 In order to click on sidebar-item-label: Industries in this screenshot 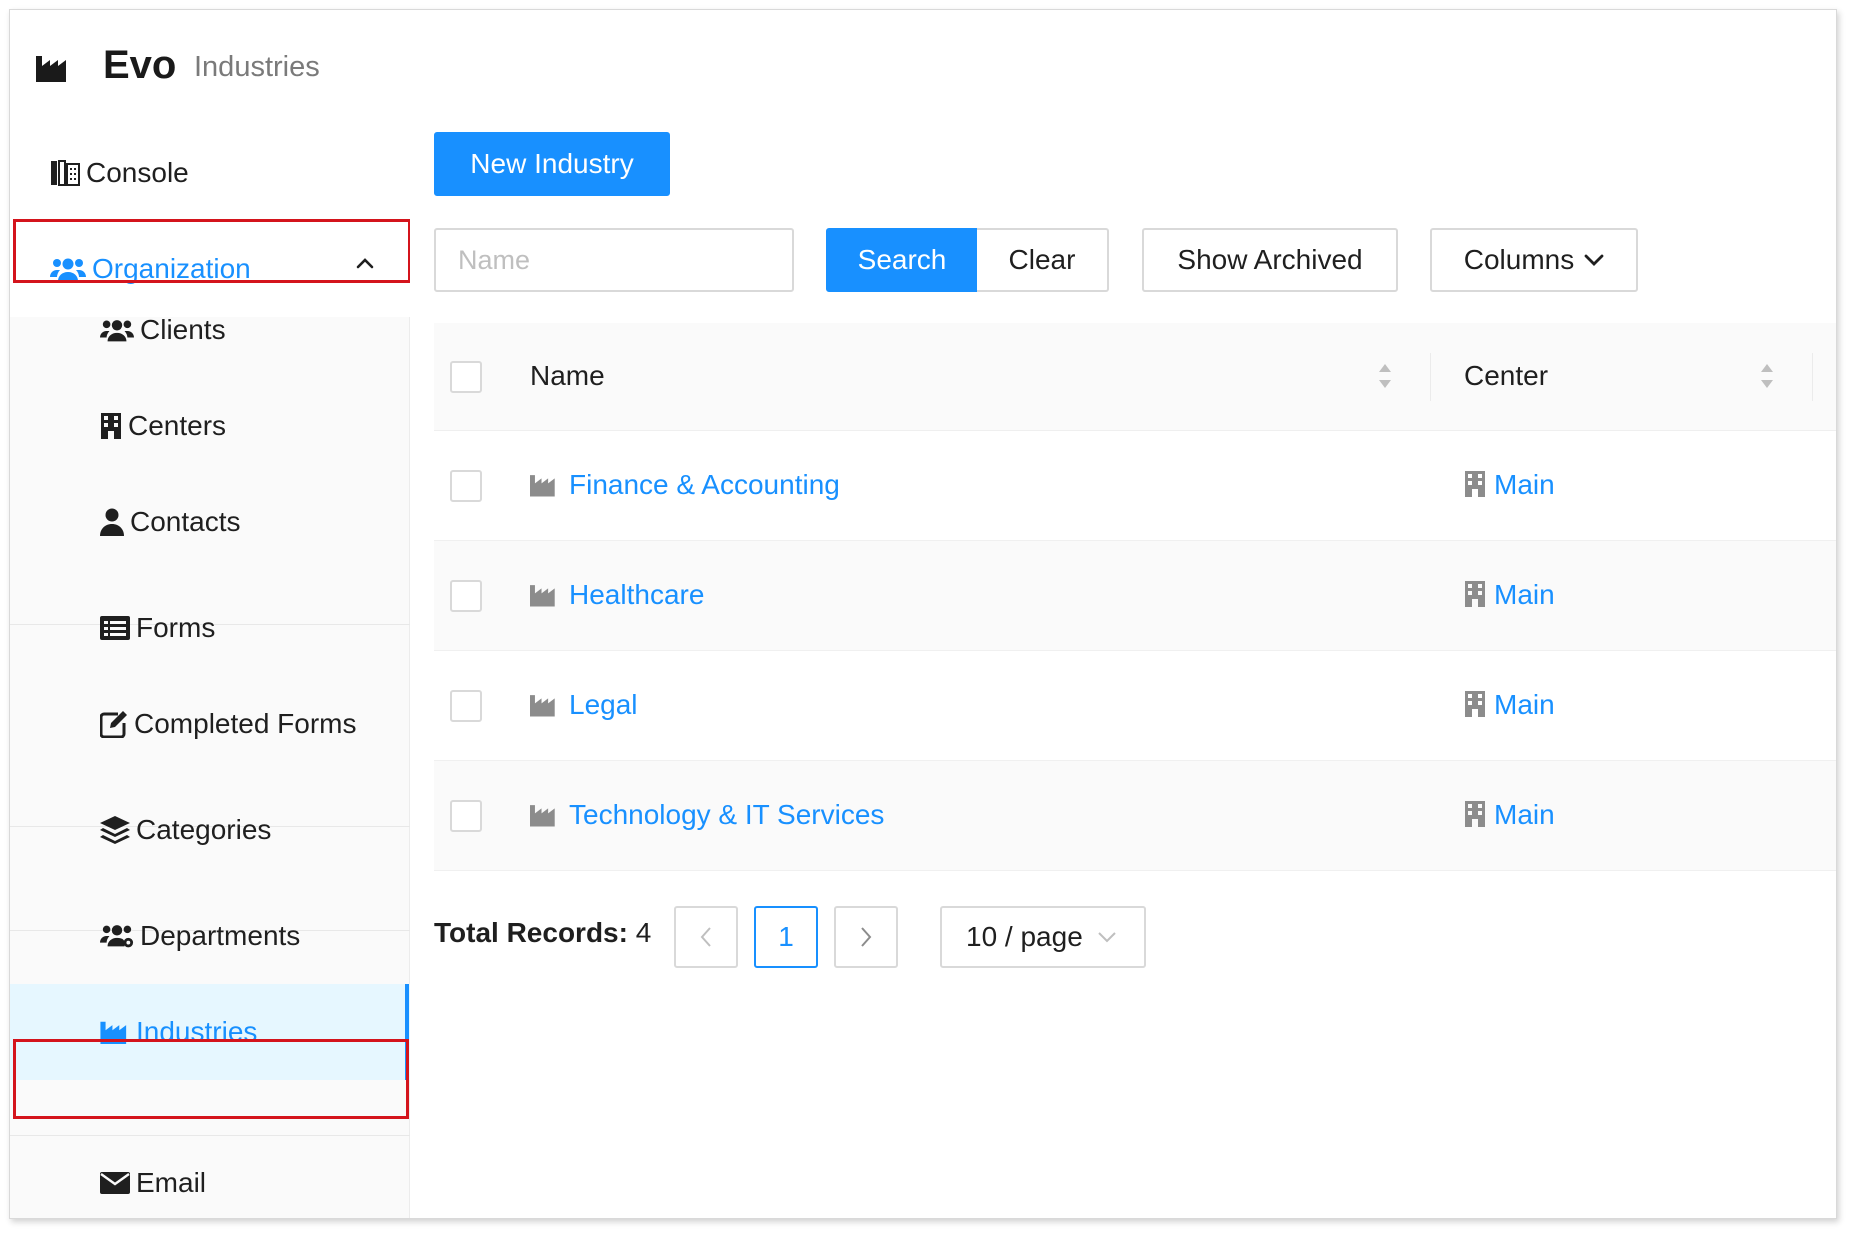, I will do `click(197, 1031)`.